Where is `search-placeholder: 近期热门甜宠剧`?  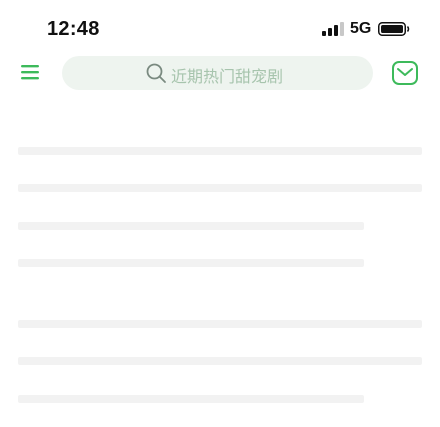 search-placeholder: 近期热门甜宠剧 is located at coordinates (227, 77).